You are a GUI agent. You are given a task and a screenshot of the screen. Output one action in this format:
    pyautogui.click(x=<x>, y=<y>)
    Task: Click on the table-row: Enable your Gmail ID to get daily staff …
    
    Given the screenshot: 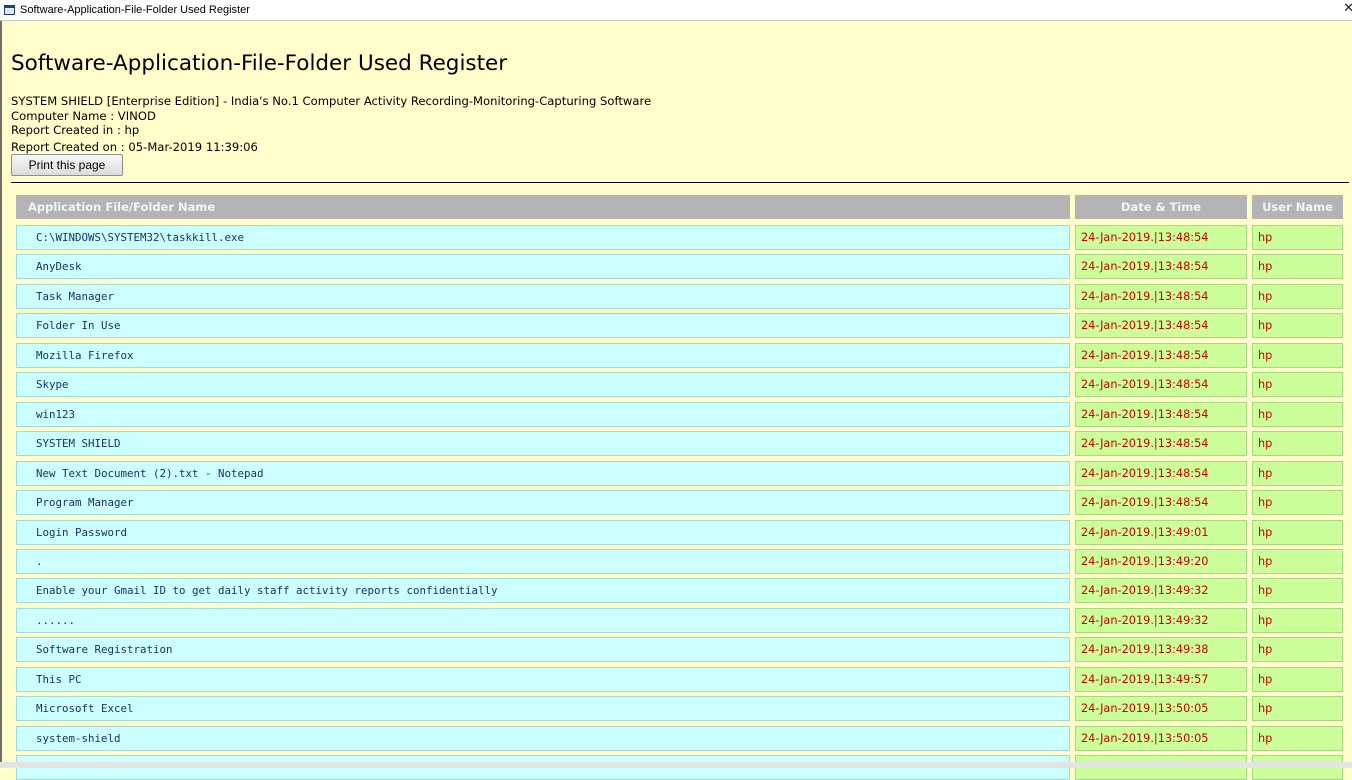 What is the action you would take?
    pyautogui.click(x=676, y=590)
    